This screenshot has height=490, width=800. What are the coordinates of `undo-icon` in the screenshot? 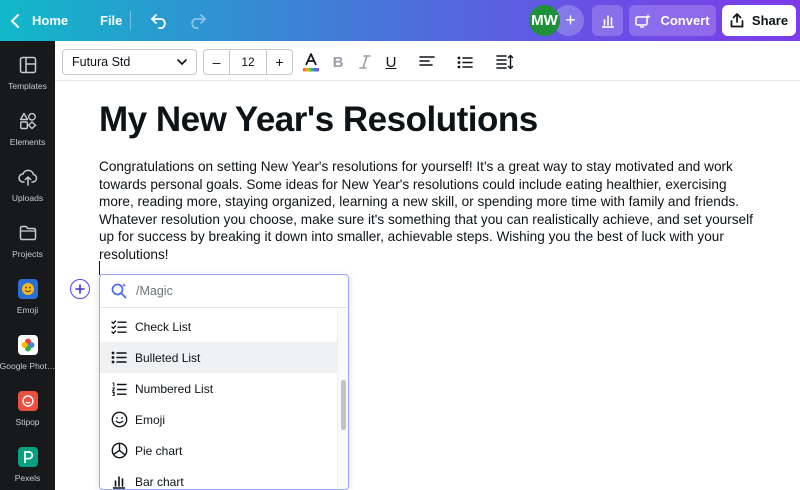 It's located at (158, 21).